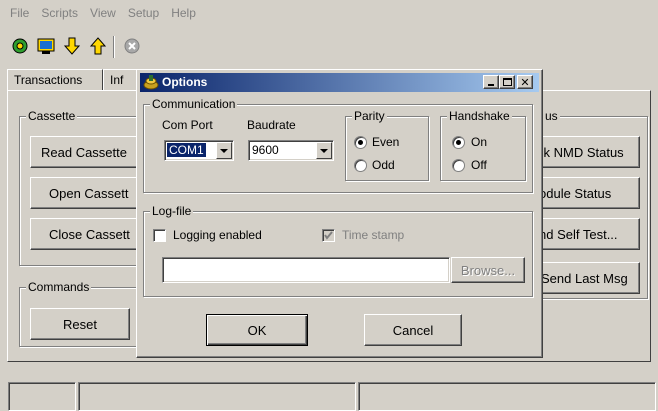 This screenshot has width=658, height=411. I want to click on menu-scripts: Scripts, so click(59, 13).